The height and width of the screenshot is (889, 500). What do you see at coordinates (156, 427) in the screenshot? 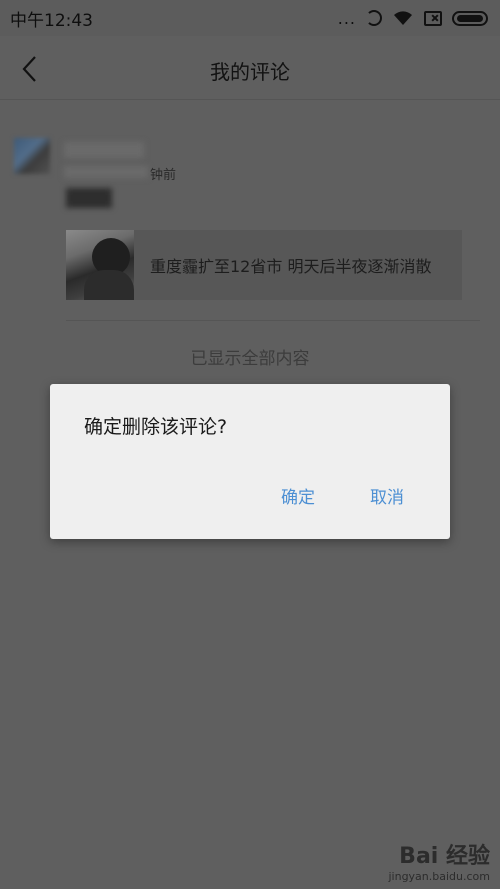
I see `dialog-message: 确定删除该评论?` at bounding box center [156, 427].